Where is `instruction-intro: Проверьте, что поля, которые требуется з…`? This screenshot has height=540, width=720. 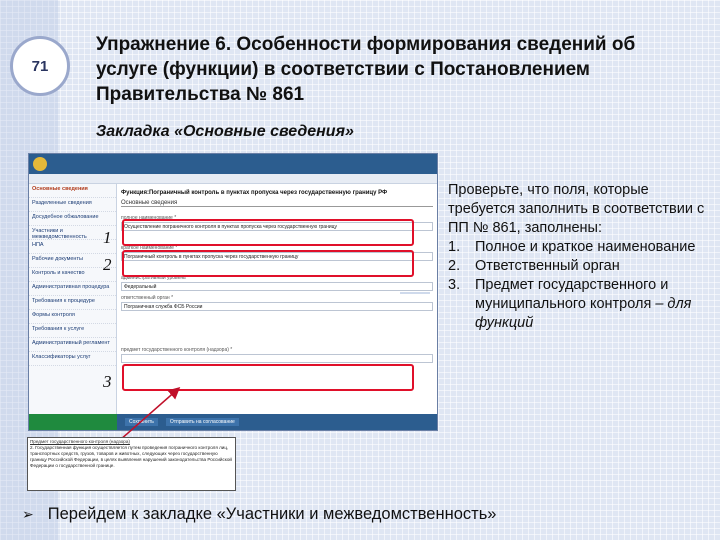
instruction-intro: Проверьте, что поля, которые требуется з… is located at coordinates (576, 209).